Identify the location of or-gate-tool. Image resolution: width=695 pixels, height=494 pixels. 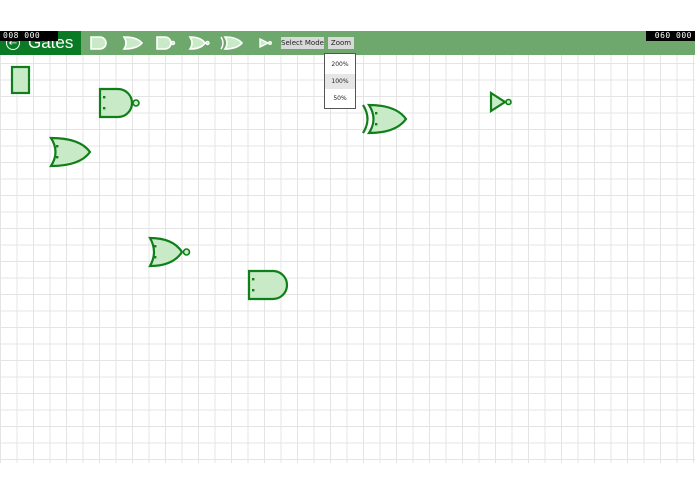
(133, 43).